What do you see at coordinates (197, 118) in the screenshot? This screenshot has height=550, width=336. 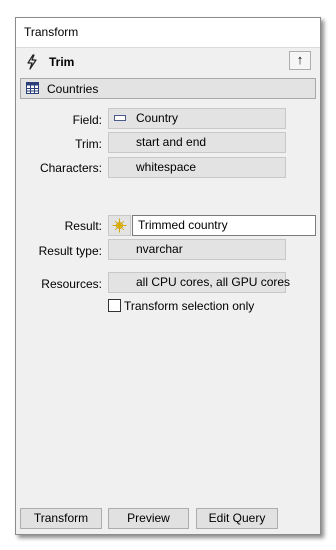 I see `field-selector: Country` at bounding box center [197, 118].